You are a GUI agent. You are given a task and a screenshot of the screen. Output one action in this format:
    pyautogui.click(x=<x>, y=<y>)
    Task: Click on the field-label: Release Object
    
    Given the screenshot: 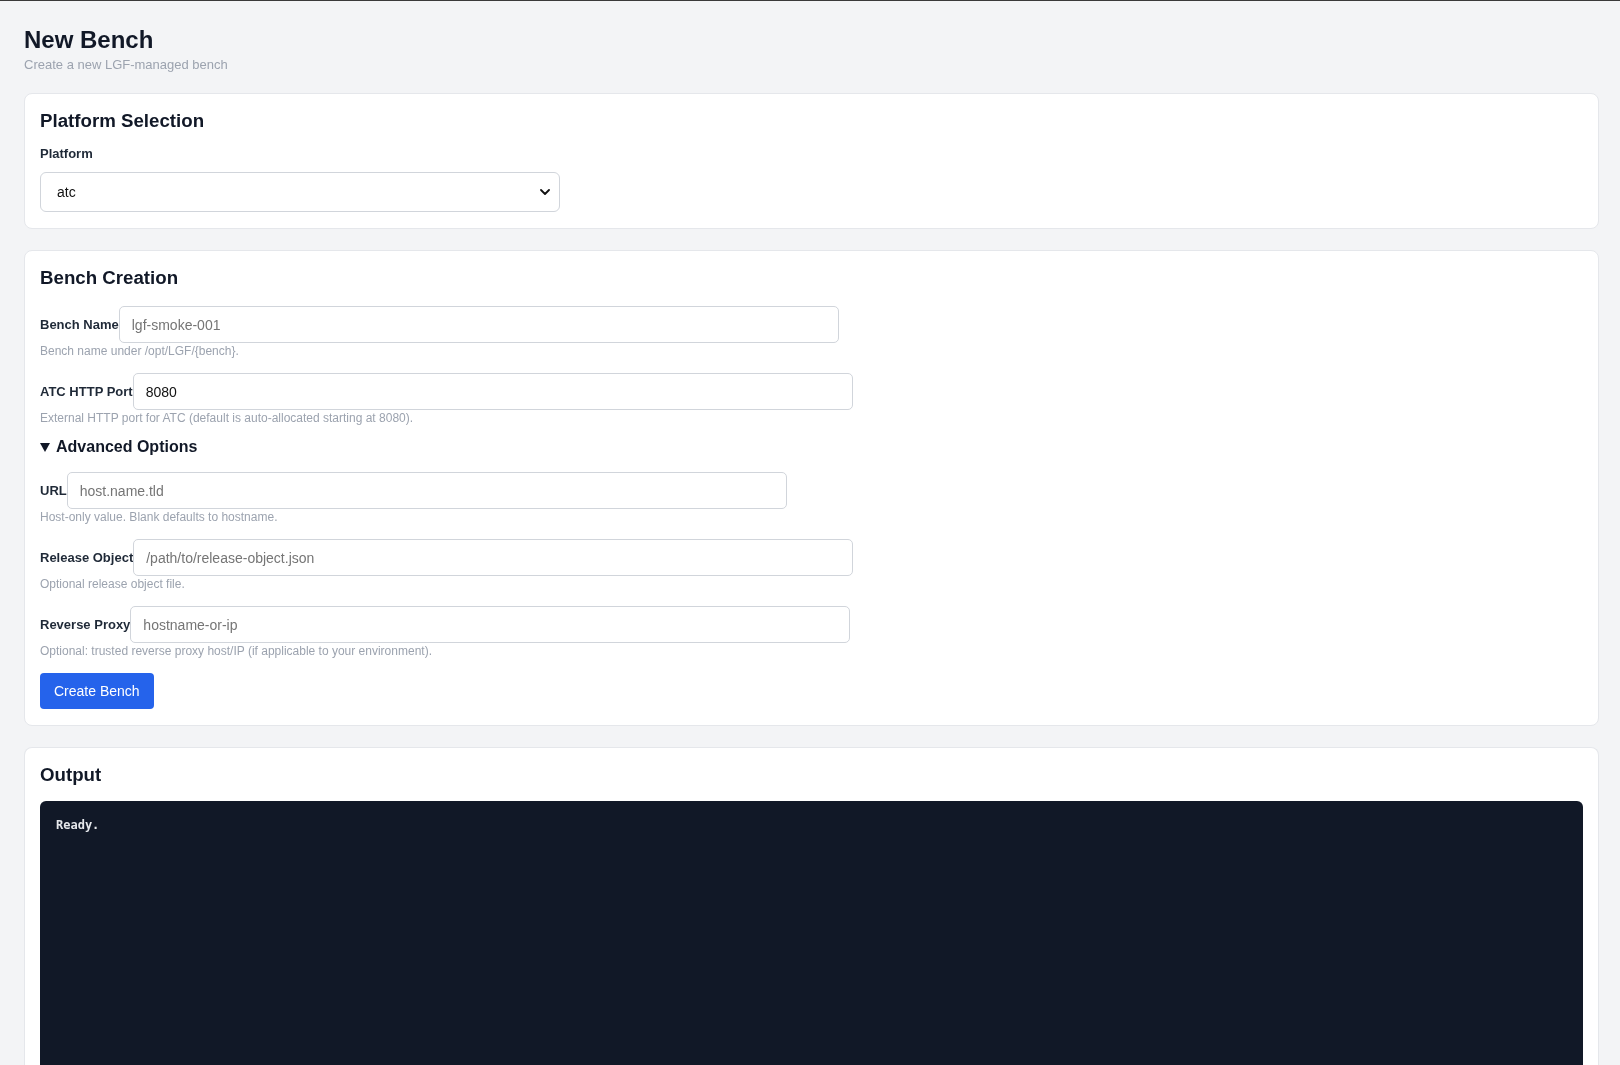 What is the action you would take?
    pyautogui.click(x=87, y=557)
    